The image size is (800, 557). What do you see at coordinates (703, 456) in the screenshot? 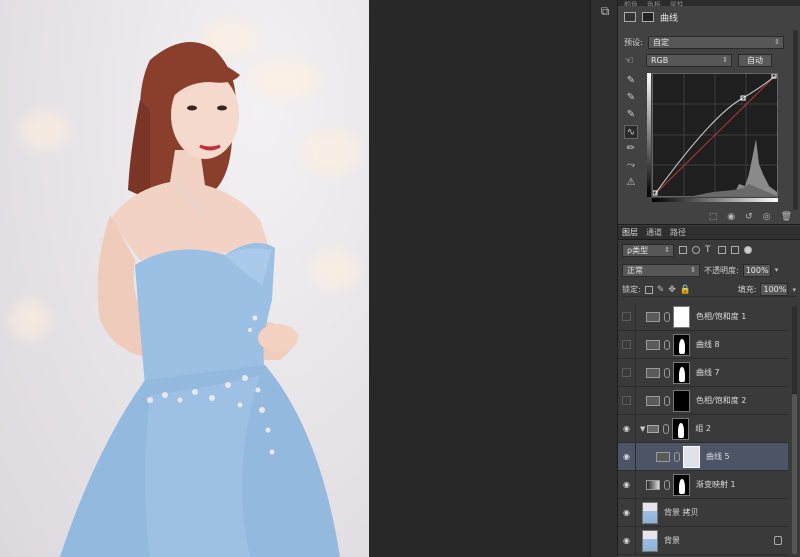
I see `layer-row-curves-5: ◉ 曲线 5` at bounding box center [703, 456].